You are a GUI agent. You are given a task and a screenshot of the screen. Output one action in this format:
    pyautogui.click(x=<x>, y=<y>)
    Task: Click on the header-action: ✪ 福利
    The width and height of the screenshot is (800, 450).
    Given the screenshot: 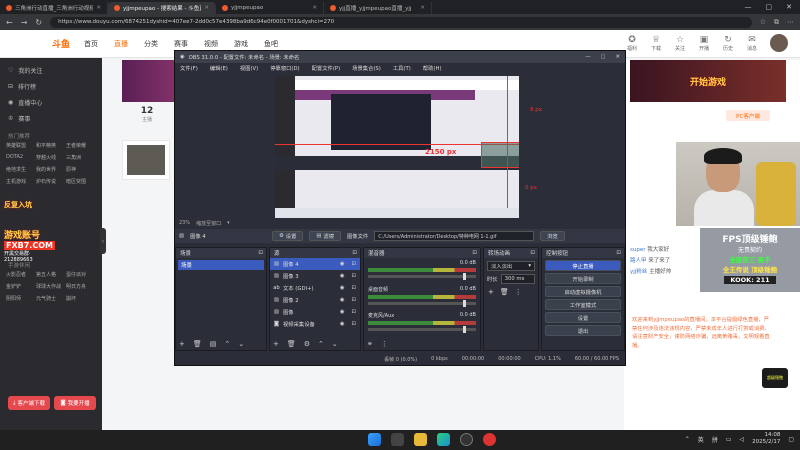 What is the action you would take?
    pyautogui.click(x=632, y=43)
    